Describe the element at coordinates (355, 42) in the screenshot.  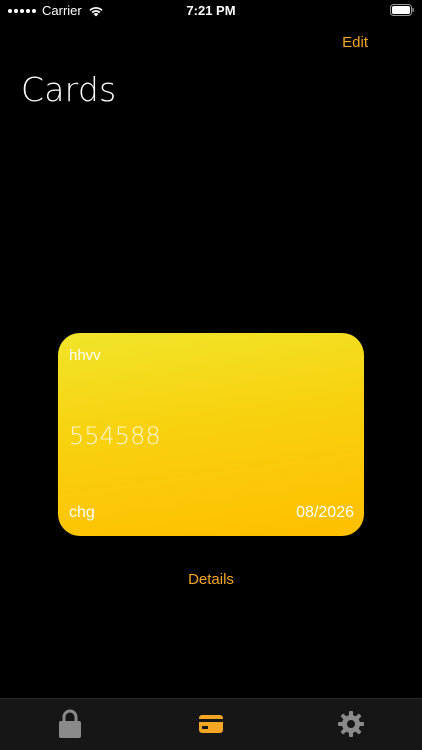
I see `edit-button: Edit` at that location.